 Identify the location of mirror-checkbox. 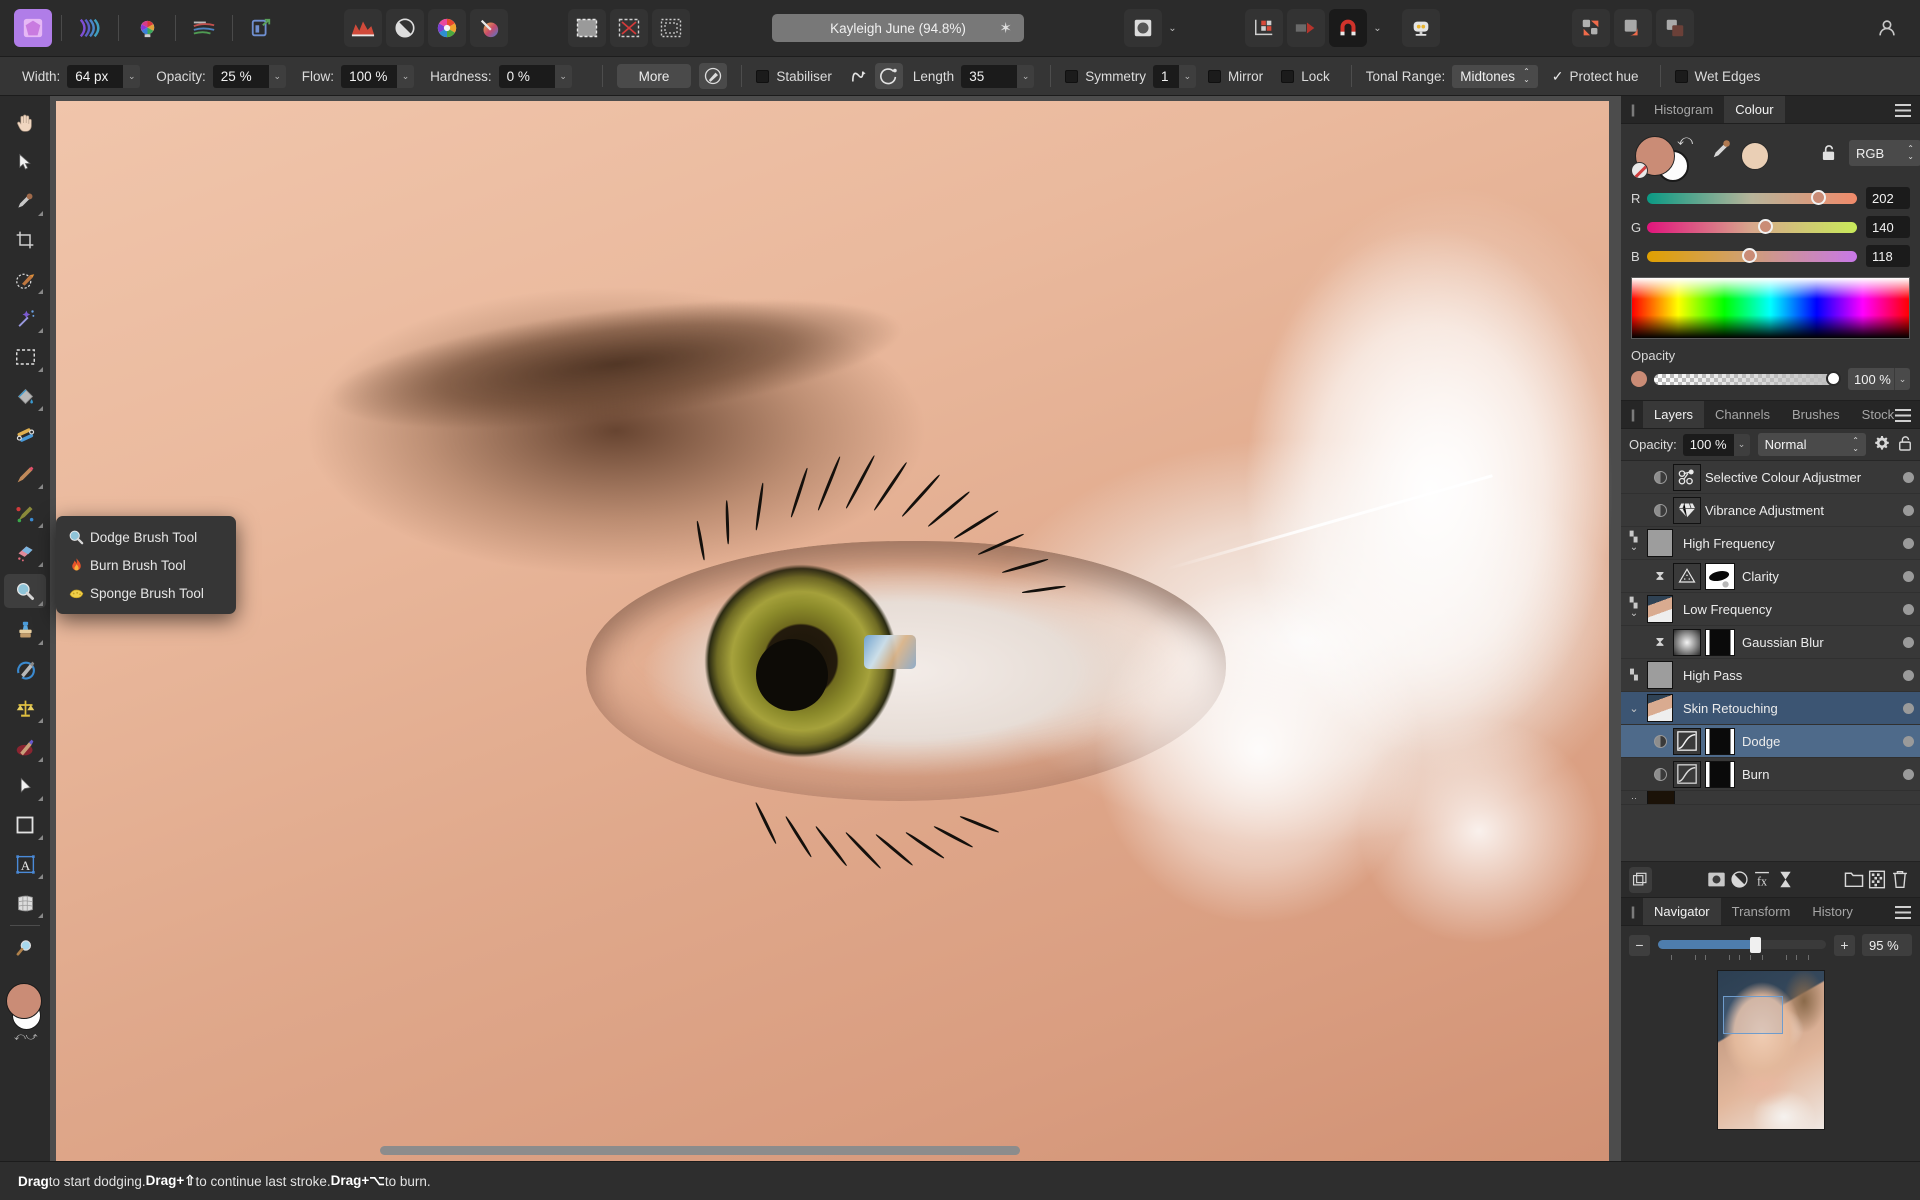
(1214, 76).